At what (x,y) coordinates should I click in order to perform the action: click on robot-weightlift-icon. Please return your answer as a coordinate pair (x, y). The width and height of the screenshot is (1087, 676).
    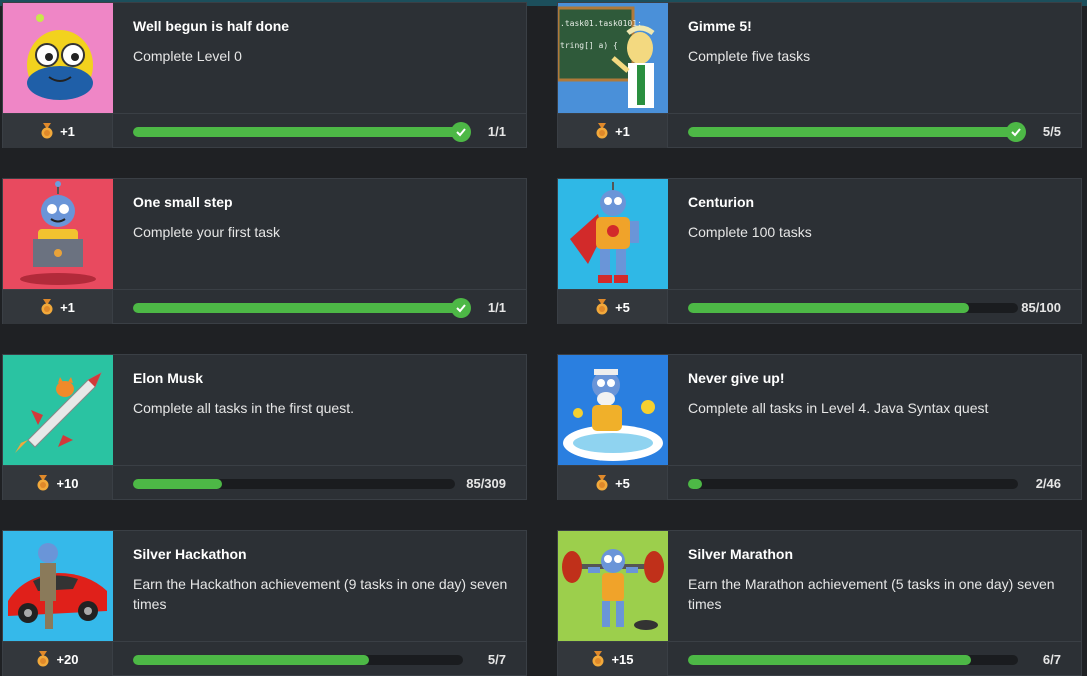
    Looking at the image, I should click on (613, 586).